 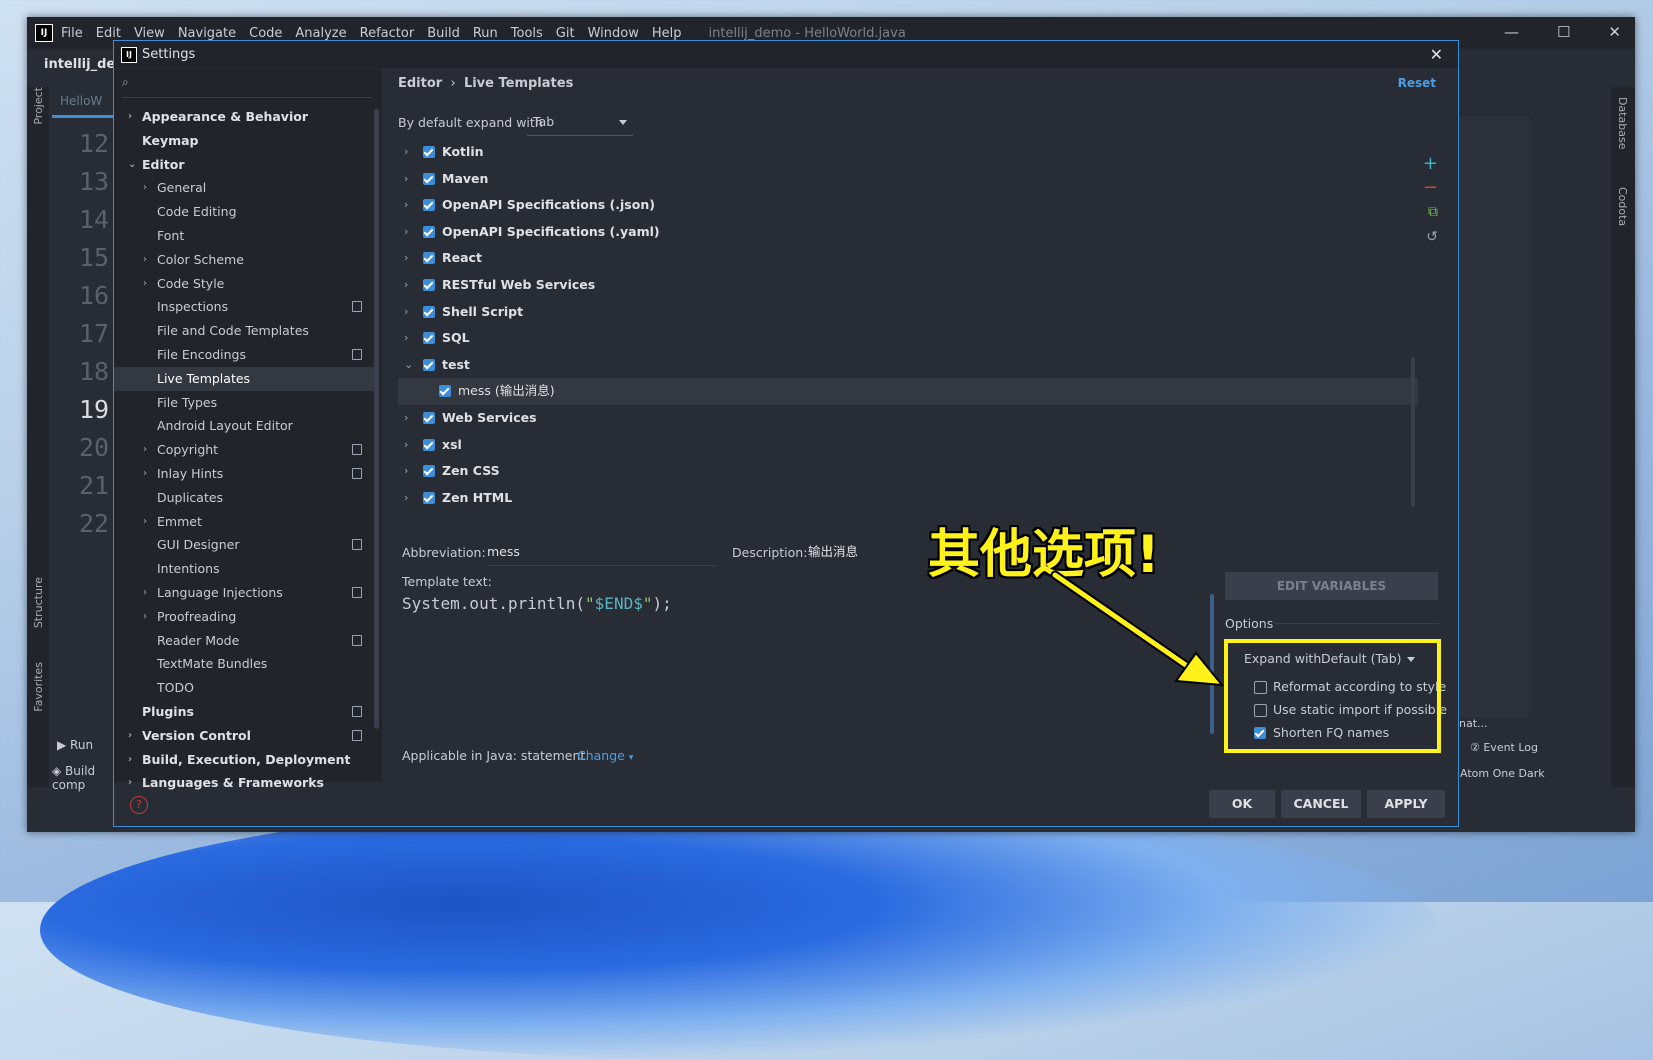 What do you see at coordinates (1504, 747) in the screenshot?
I see `event-log: ② Event Log` at bounding box center [1504, 747].